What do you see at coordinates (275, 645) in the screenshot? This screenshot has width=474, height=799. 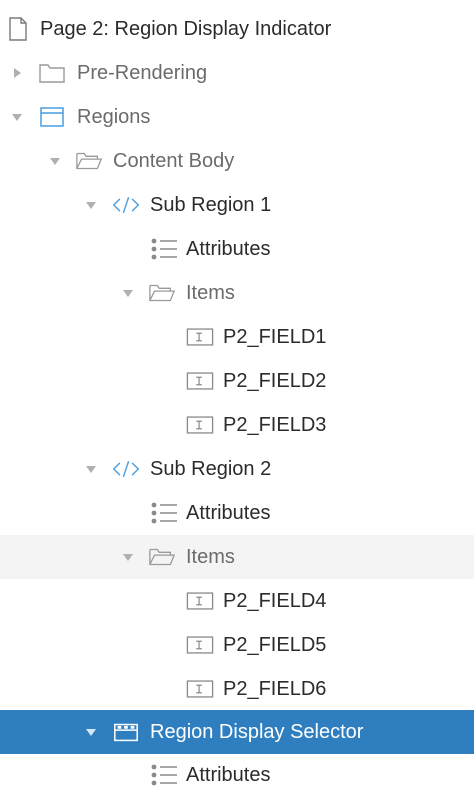 I see `tree-node-label: P2_FIELD5` at bounding box center [275, 645].